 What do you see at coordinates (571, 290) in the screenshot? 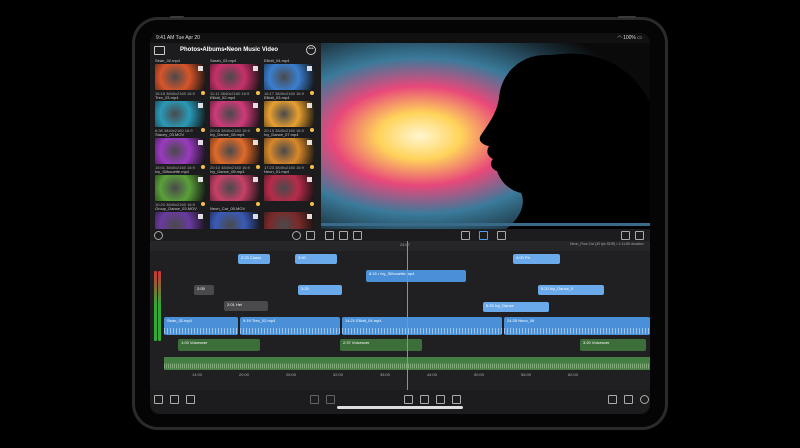
I see `connected-clip: 5:20 Ivy_Dance_0` at bounding box center [571, 290].